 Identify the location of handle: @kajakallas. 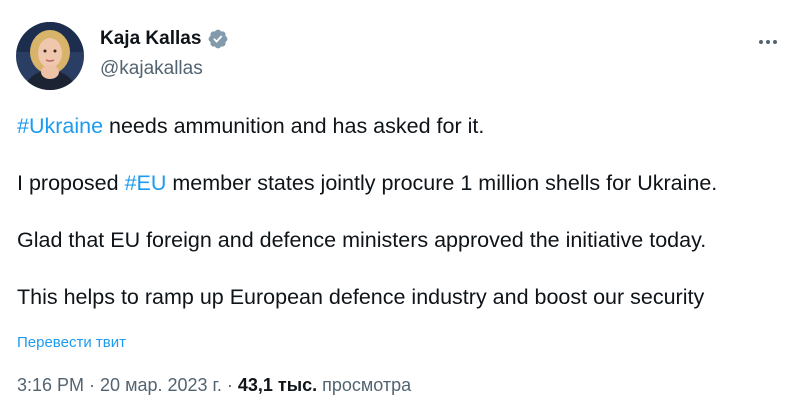
(164, 69).